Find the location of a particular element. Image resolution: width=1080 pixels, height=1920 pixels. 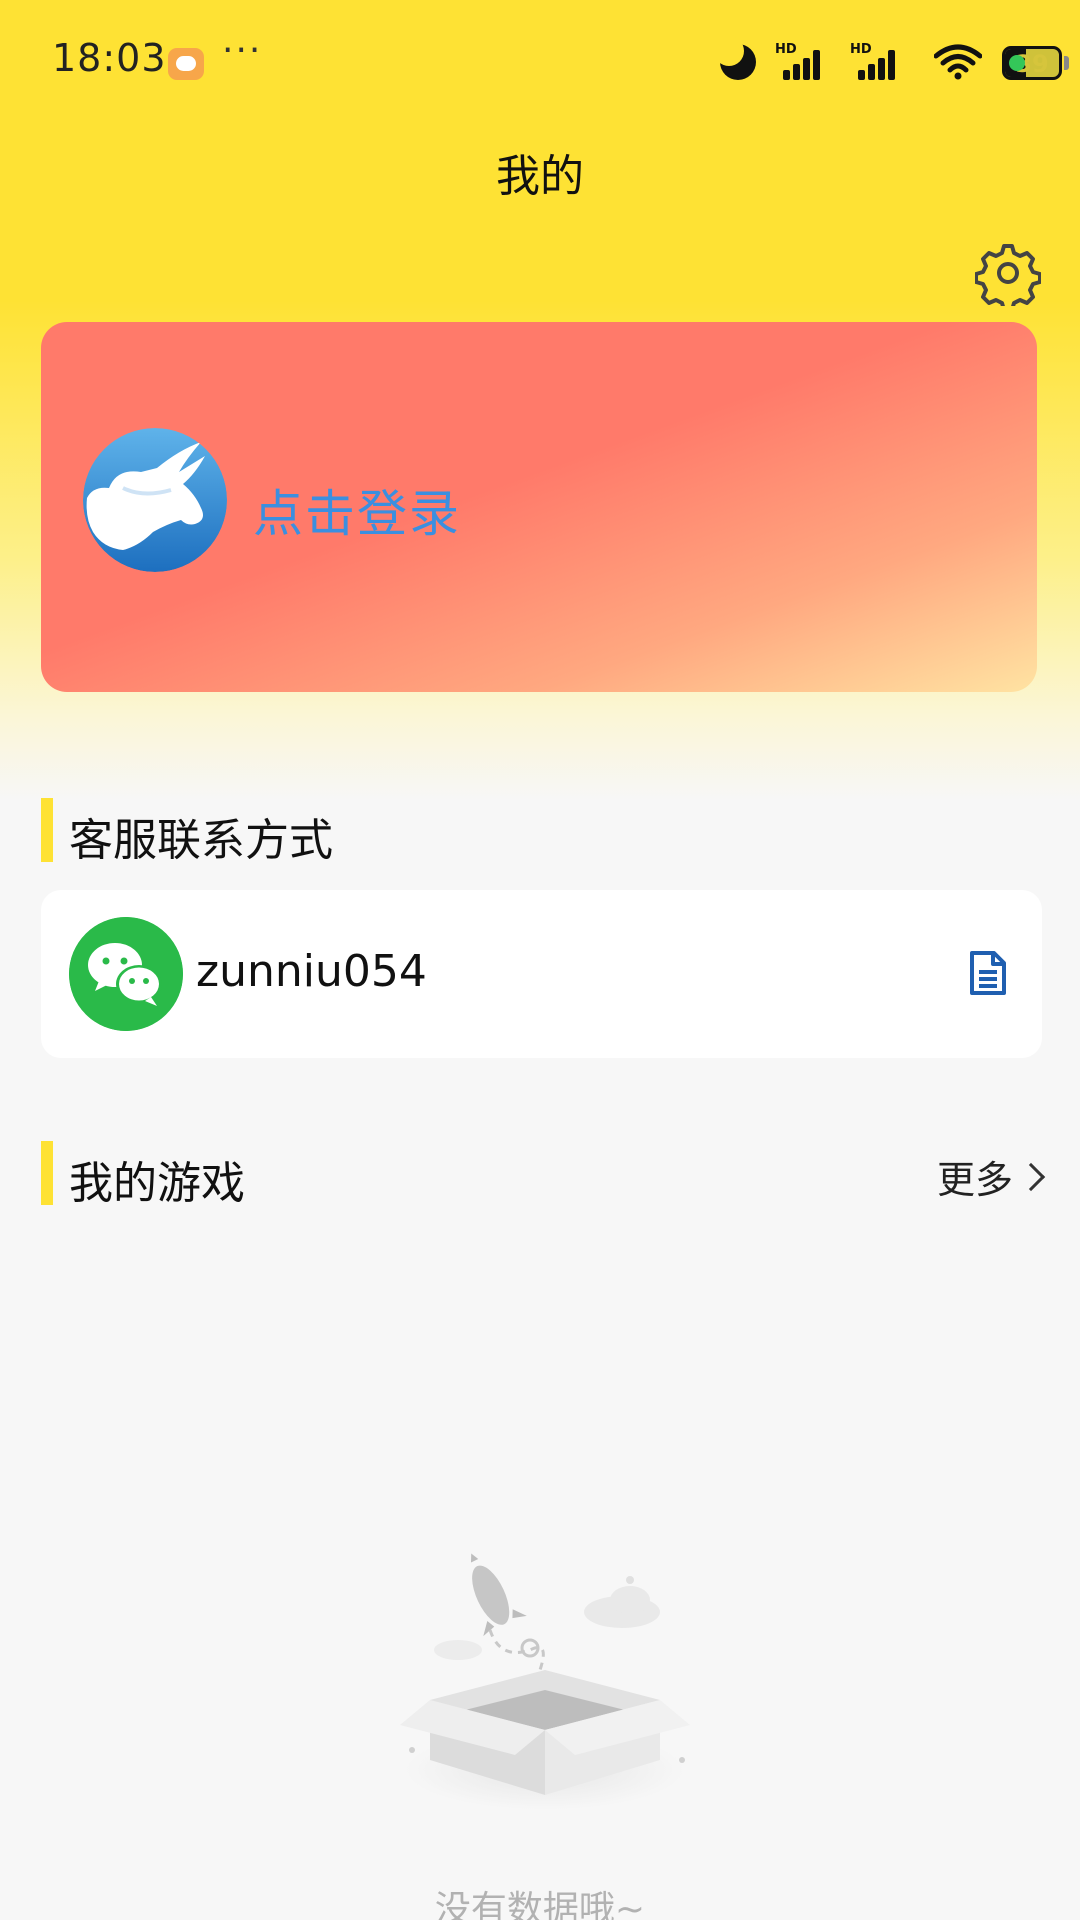

more-games-link: 更多 is located at coordinates (991, 1176).